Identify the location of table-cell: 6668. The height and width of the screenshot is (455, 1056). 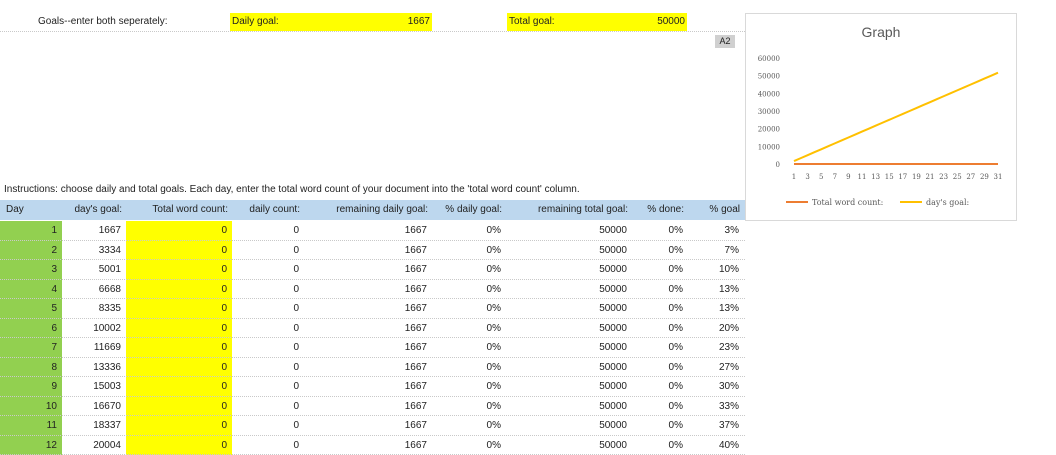
(94, 290).